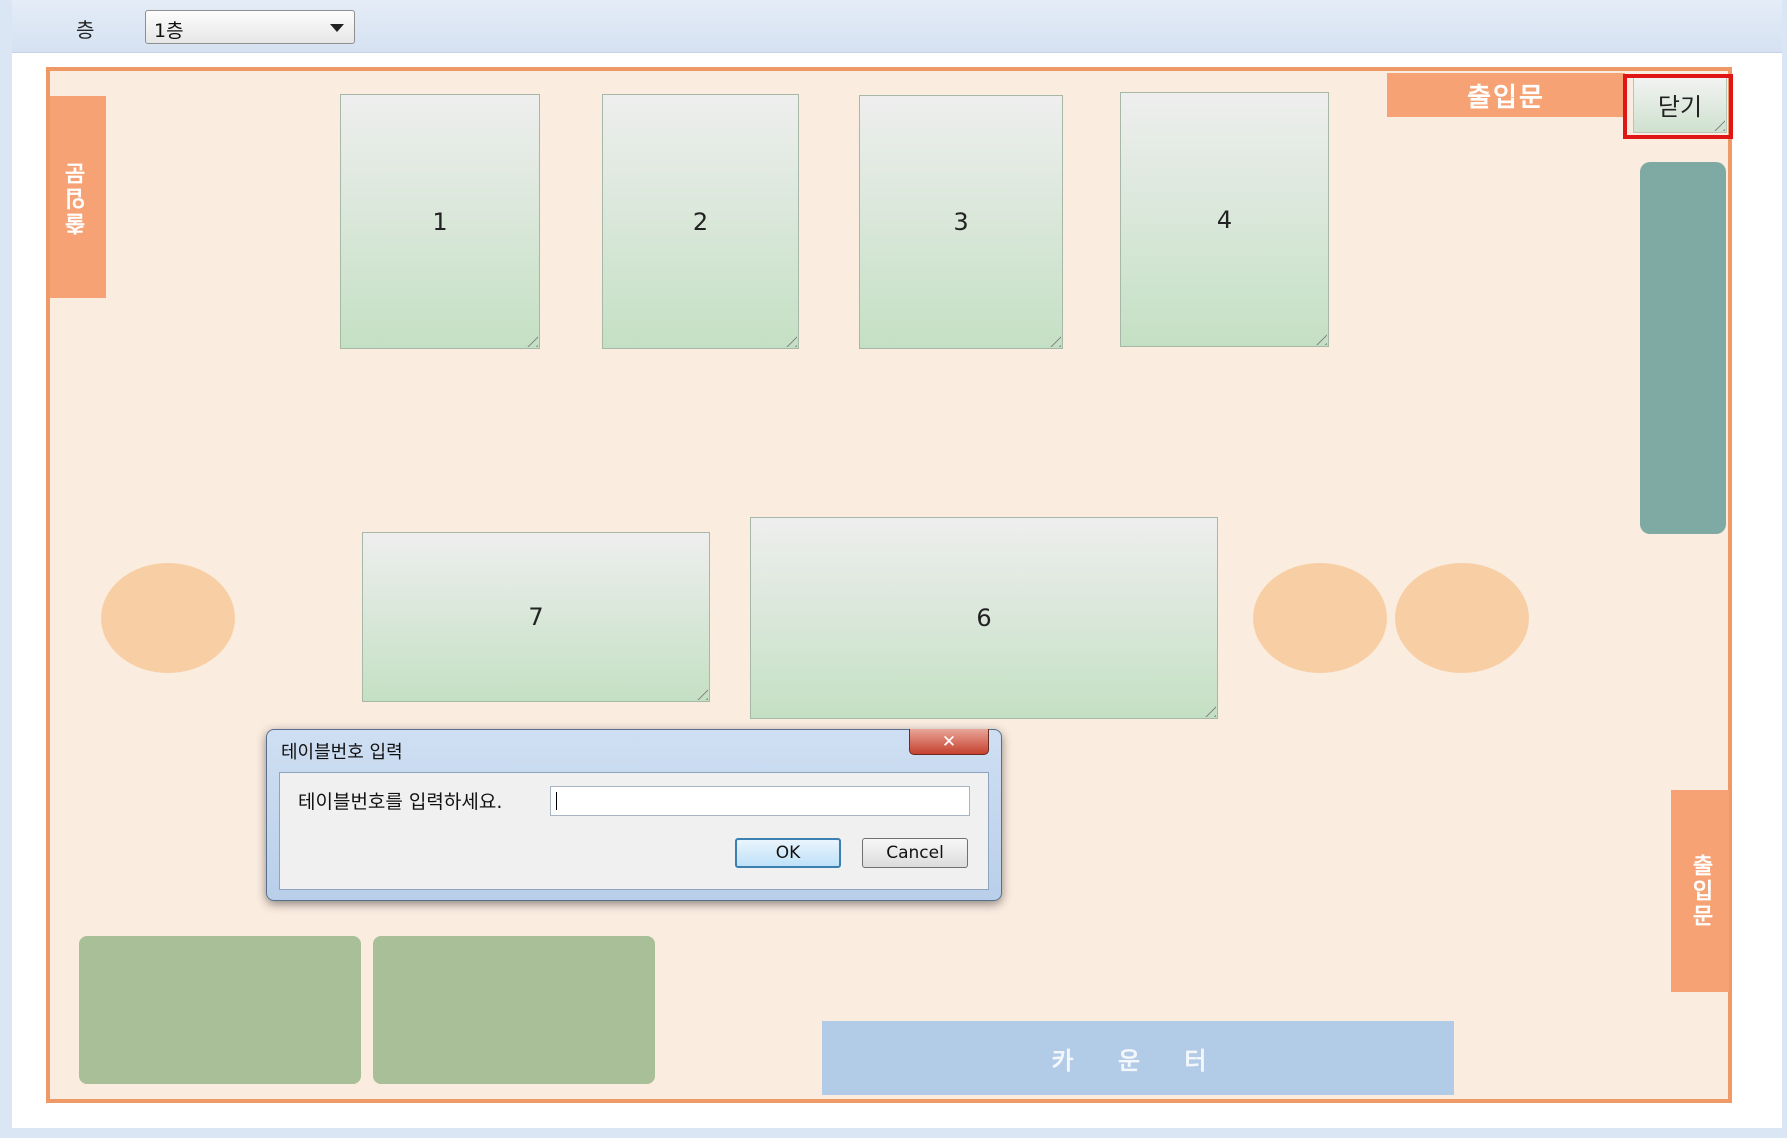  Describe the element at coordinates (634, 831) in the screenshot. I see `dialog-body: 테이블번호를 입력하세요. OK Cancel` at that location.